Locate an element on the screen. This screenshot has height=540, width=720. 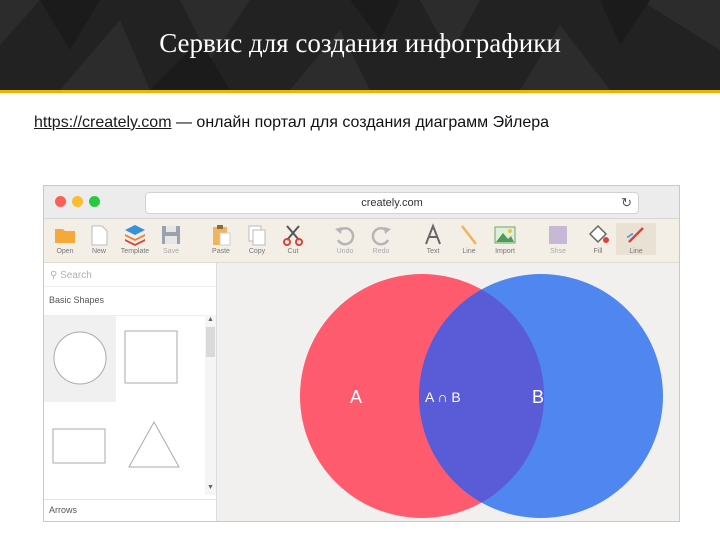
address-bar-url: creately.com is located at coordinates (392, 203).